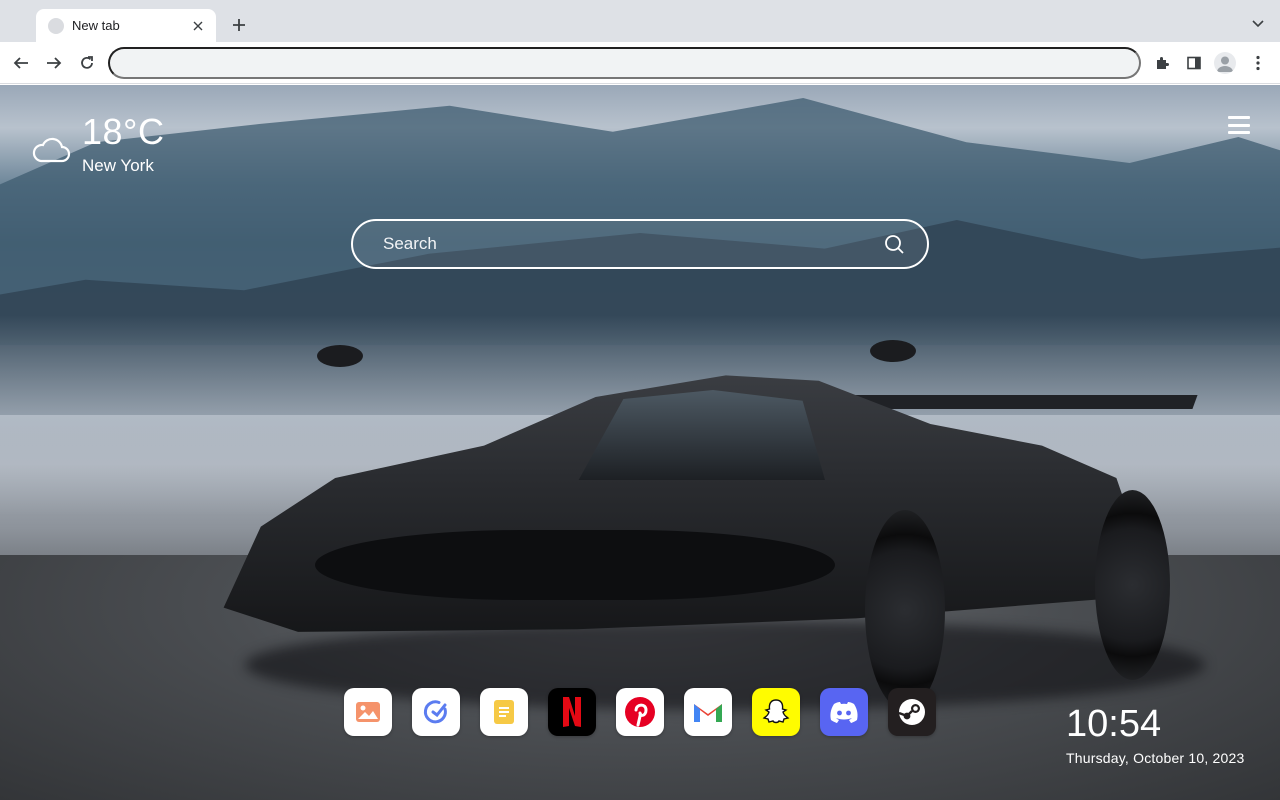 Image resolution: width=1280 pixels, height=800 pixels. I want to click on car-wing, so click(1020, 402).